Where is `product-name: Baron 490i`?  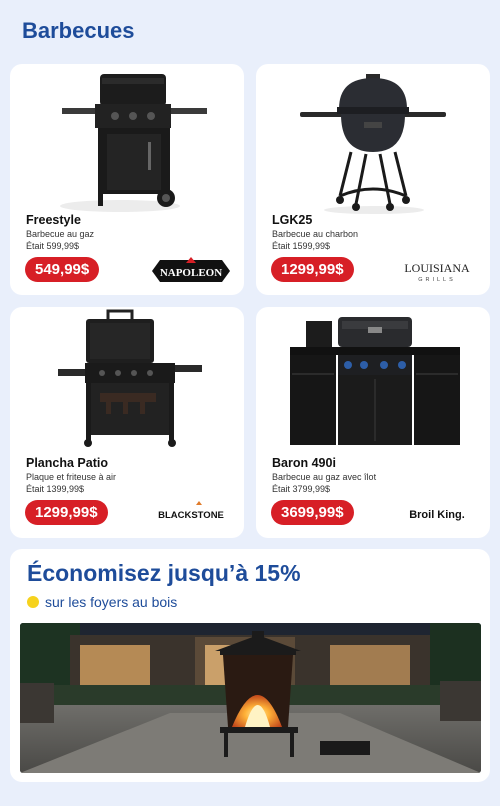 product-name: Baron 490i is located at coordinates (304, 463).